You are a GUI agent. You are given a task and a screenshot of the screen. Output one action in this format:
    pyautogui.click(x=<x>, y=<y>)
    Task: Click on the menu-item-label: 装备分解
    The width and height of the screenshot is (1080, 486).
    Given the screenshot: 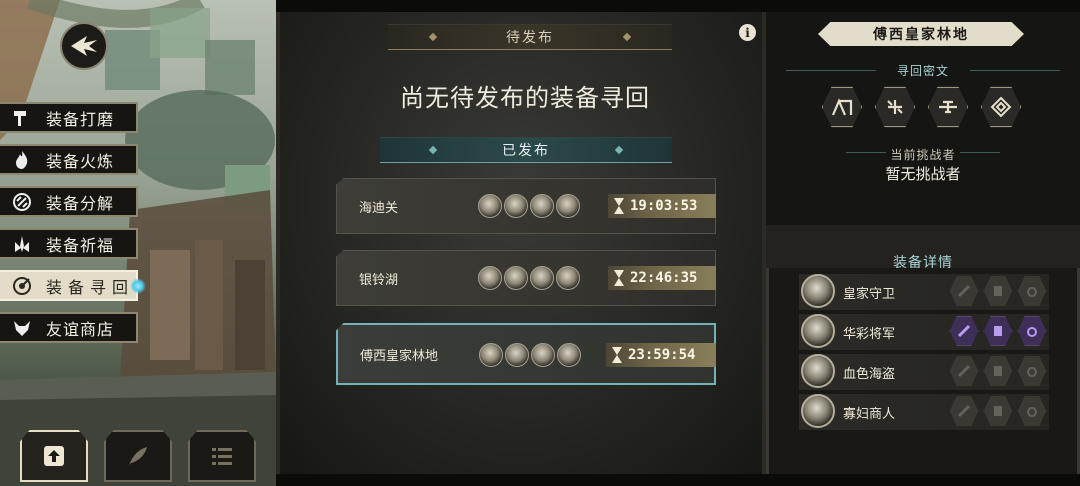 What is the action you would take?
    pyautogui.click(x=80, y=203)
    